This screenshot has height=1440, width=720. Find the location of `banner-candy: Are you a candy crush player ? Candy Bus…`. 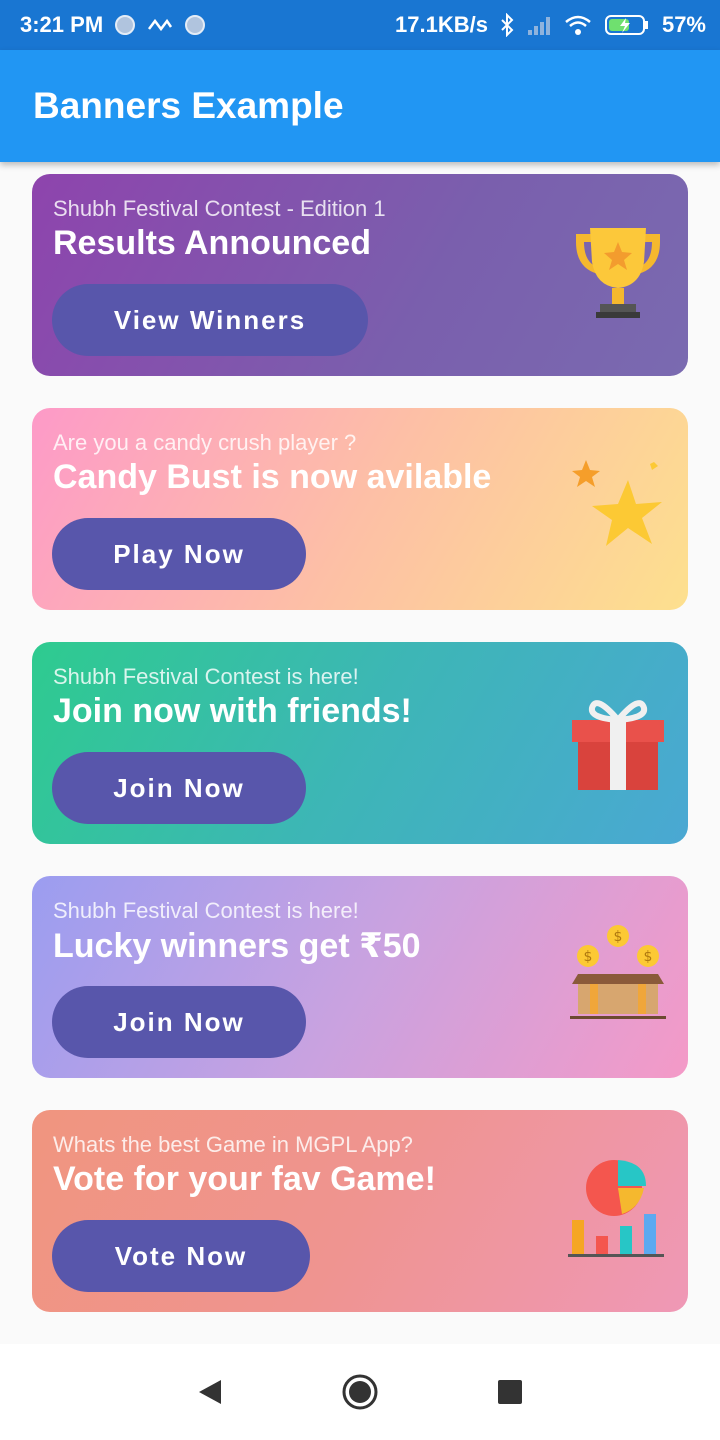

banner-candy: Are you a candy crush player ? Candy Bus… is located at coordinates (360, 509).